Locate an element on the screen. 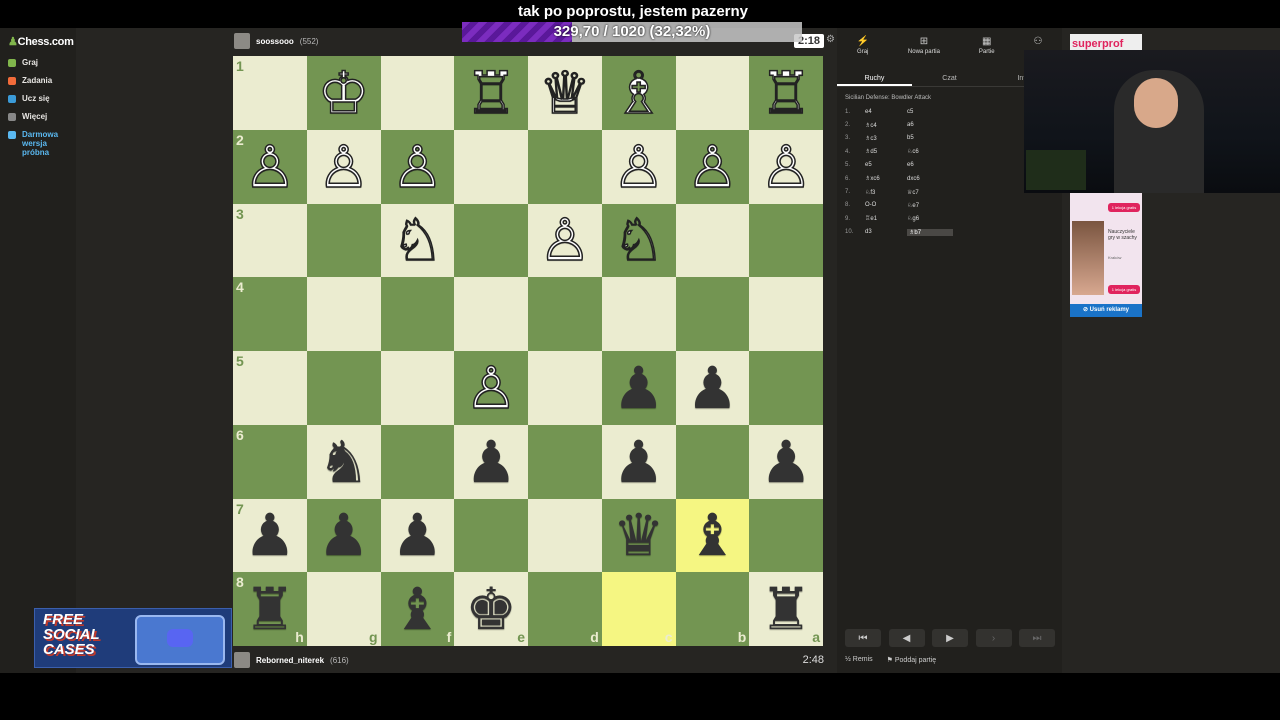 The height and width of the screenshot is (720, 1280). board-square: a ♜ is located at coordinates (786, 609).